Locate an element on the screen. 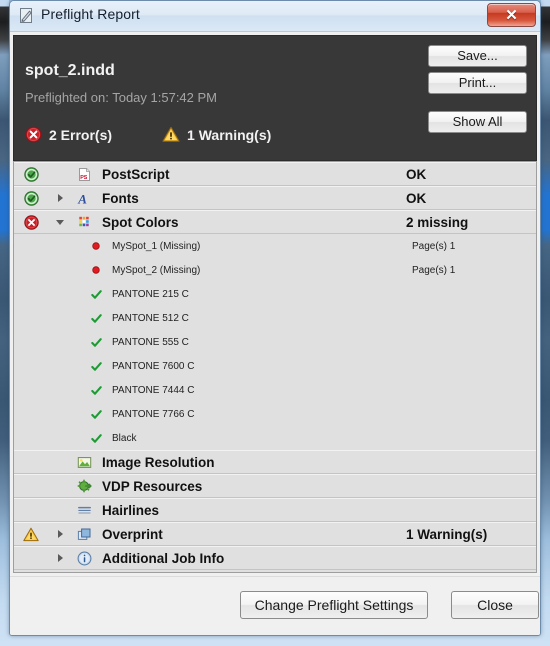 This screenshot has height=646, width=550. image-resolution-icon is located at coordinates (84, 462).